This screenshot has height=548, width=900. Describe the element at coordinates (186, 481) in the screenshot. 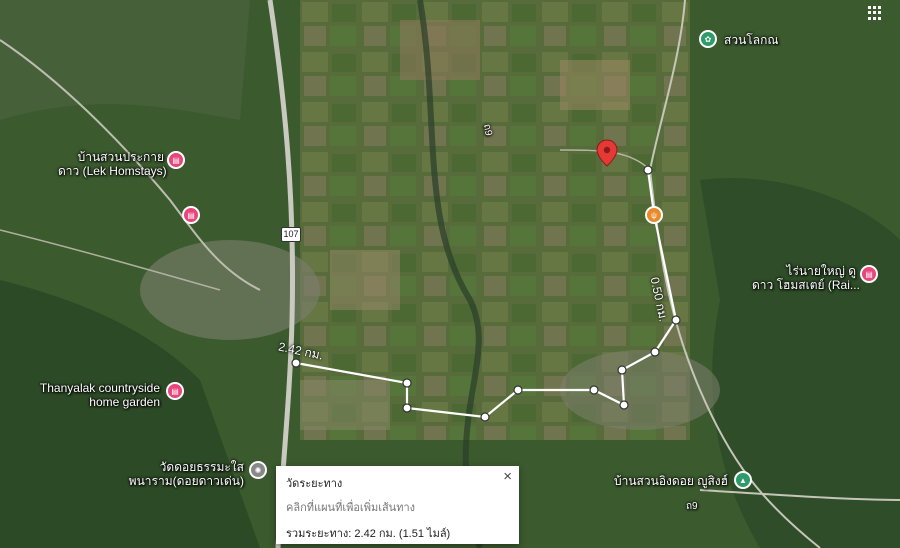

I see `place-label-line: พนาราม(ดอยดาวเด่น)` at that location.